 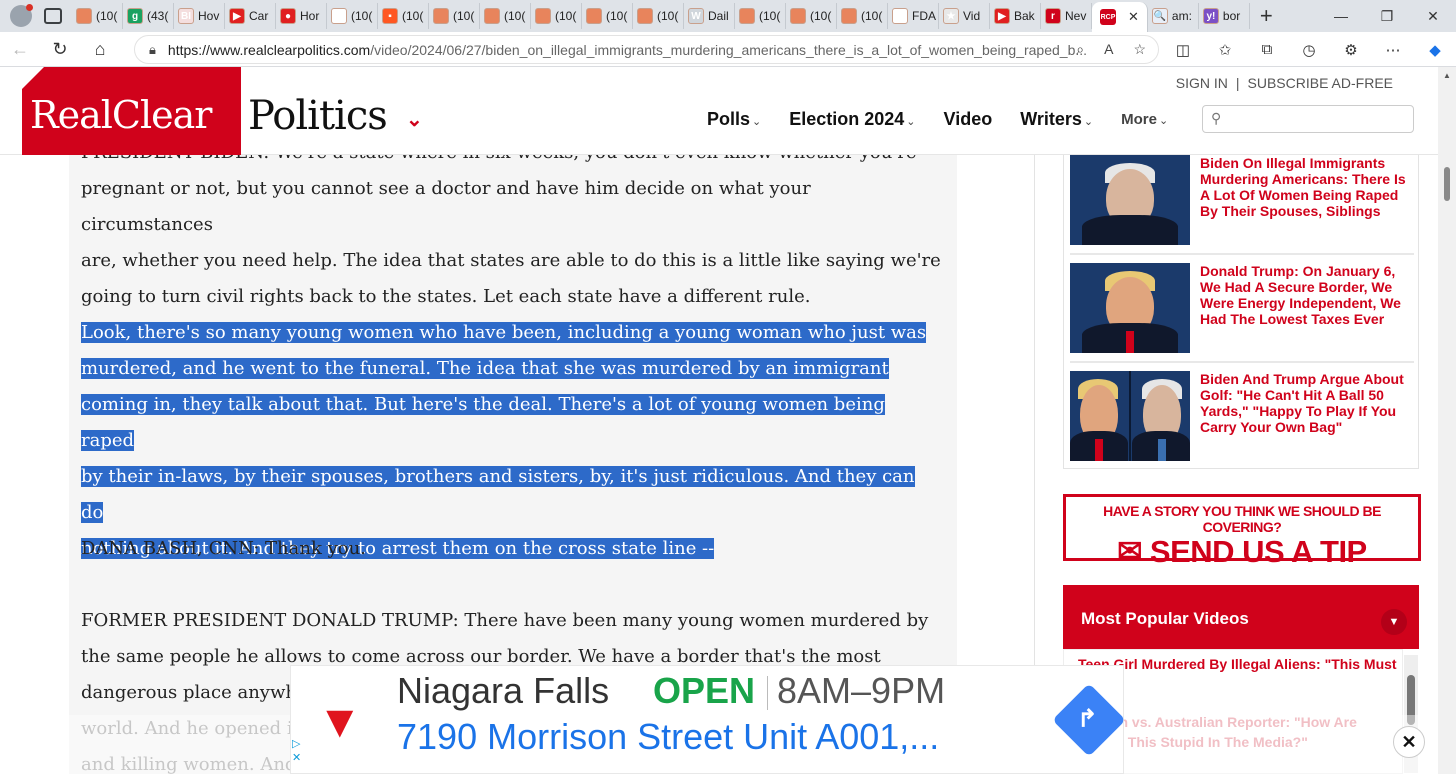 What do you see at coordinates (131, 111) in the screenshot?
I see `site-logo: RealClear` at bounding box center [131, 111].